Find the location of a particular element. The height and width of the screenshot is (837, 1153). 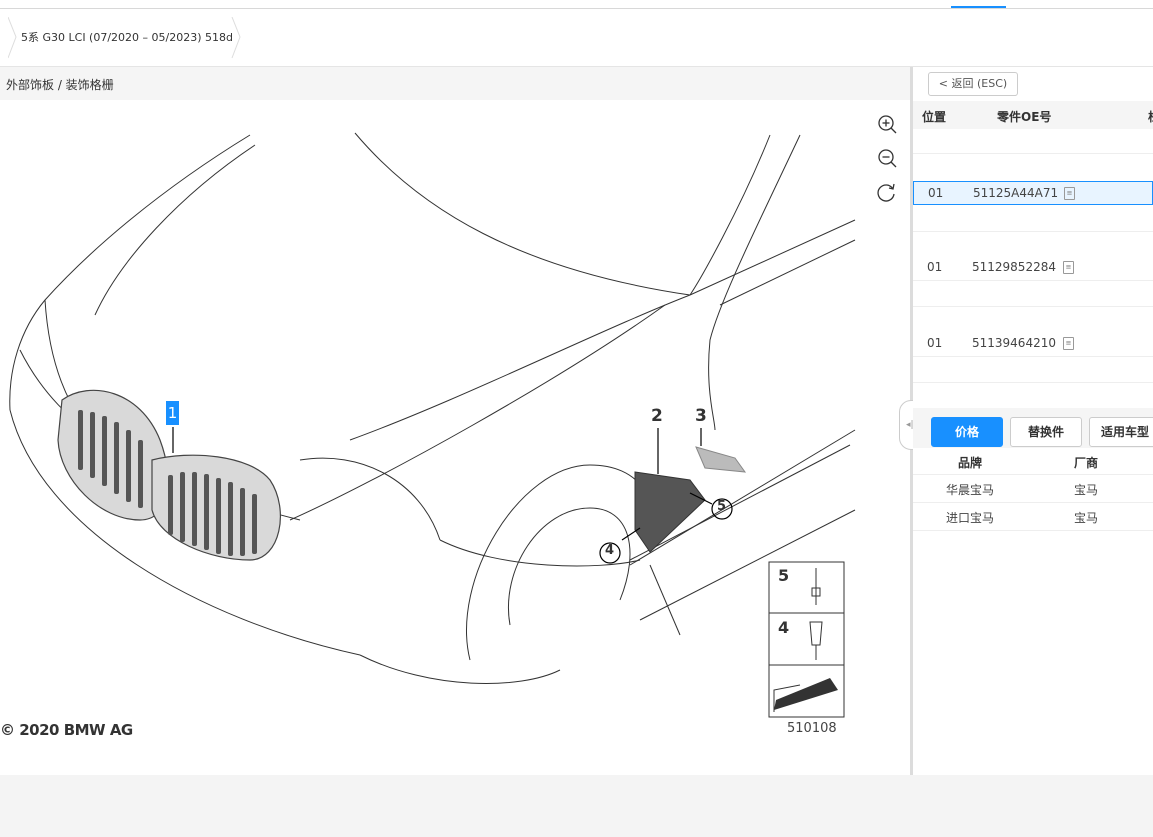

column-maker: 厂商 is located at coordinates (1086, 463).